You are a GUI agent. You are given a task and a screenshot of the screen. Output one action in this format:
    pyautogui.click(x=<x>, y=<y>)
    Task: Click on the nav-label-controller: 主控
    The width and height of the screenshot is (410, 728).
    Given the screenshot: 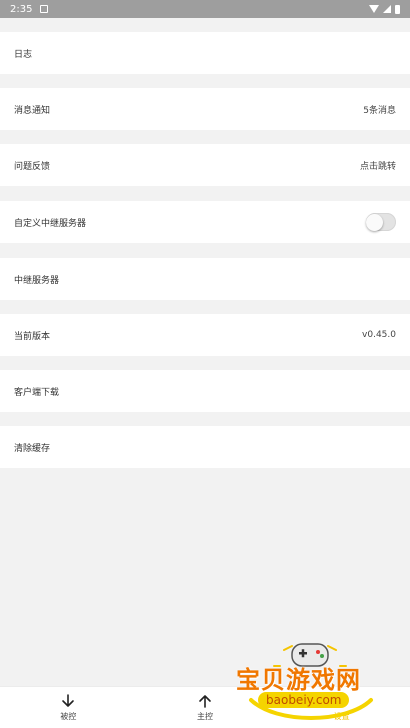 What is the action you would take?
    pyautogui.click(x=205, y=716)
    